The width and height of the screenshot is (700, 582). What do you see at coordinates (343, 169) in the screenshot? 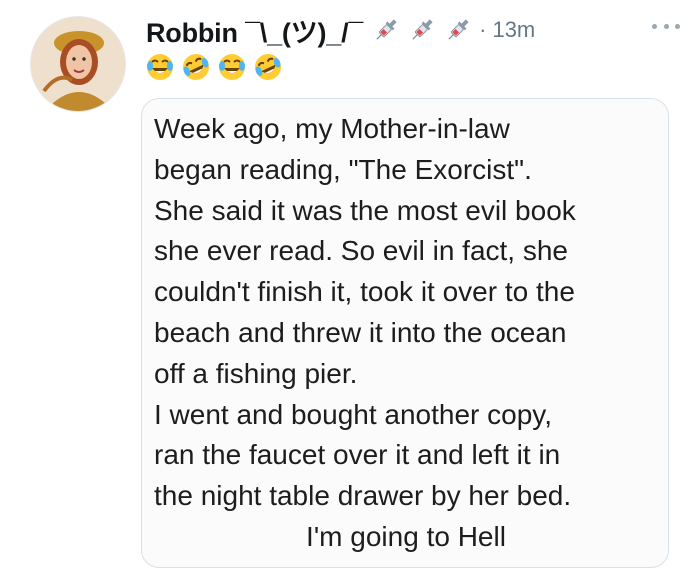
I see `image-text-line: began reading, "The Exorcist".` at bounding box center [343, 169].